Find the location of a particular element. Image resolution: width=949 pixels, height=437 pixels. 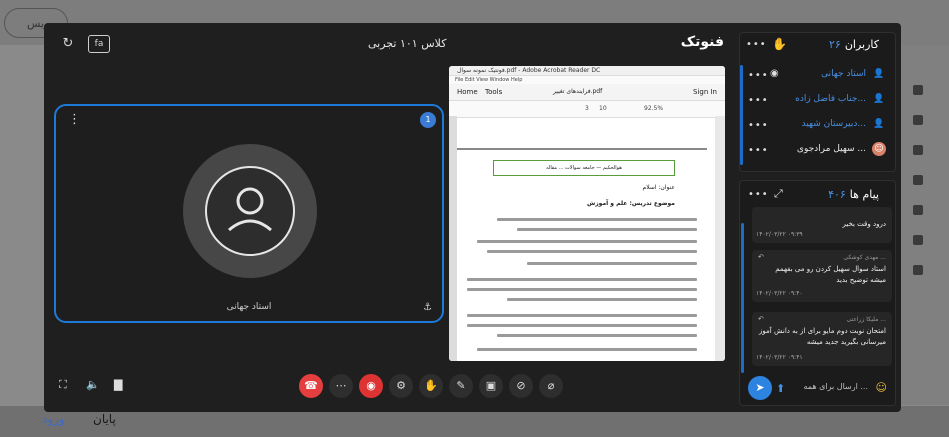

message-text: درود وقت بخیر is located at coordinates (864, 224).